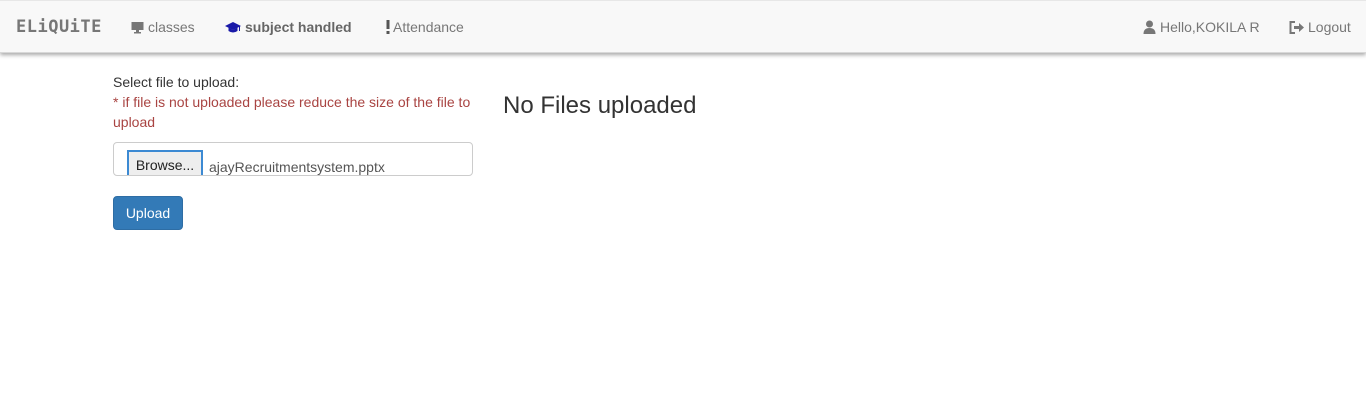  I want to click on file-input: Browse... ajayRecruitmentsystem.pptx, so click(293, 159).